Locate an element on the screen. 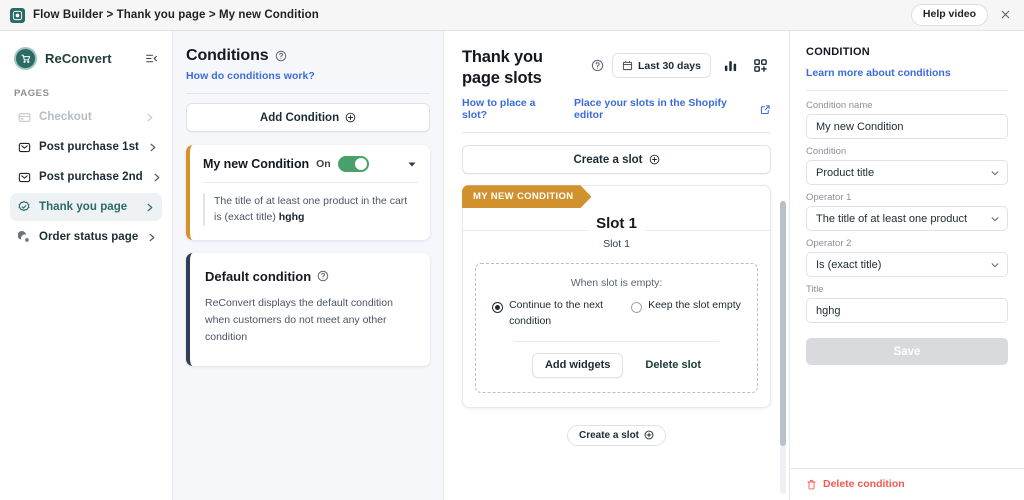 The width and height of the screenshot is (1024, 500). field-label: Operator 2 is located at coordinates (829, 243).